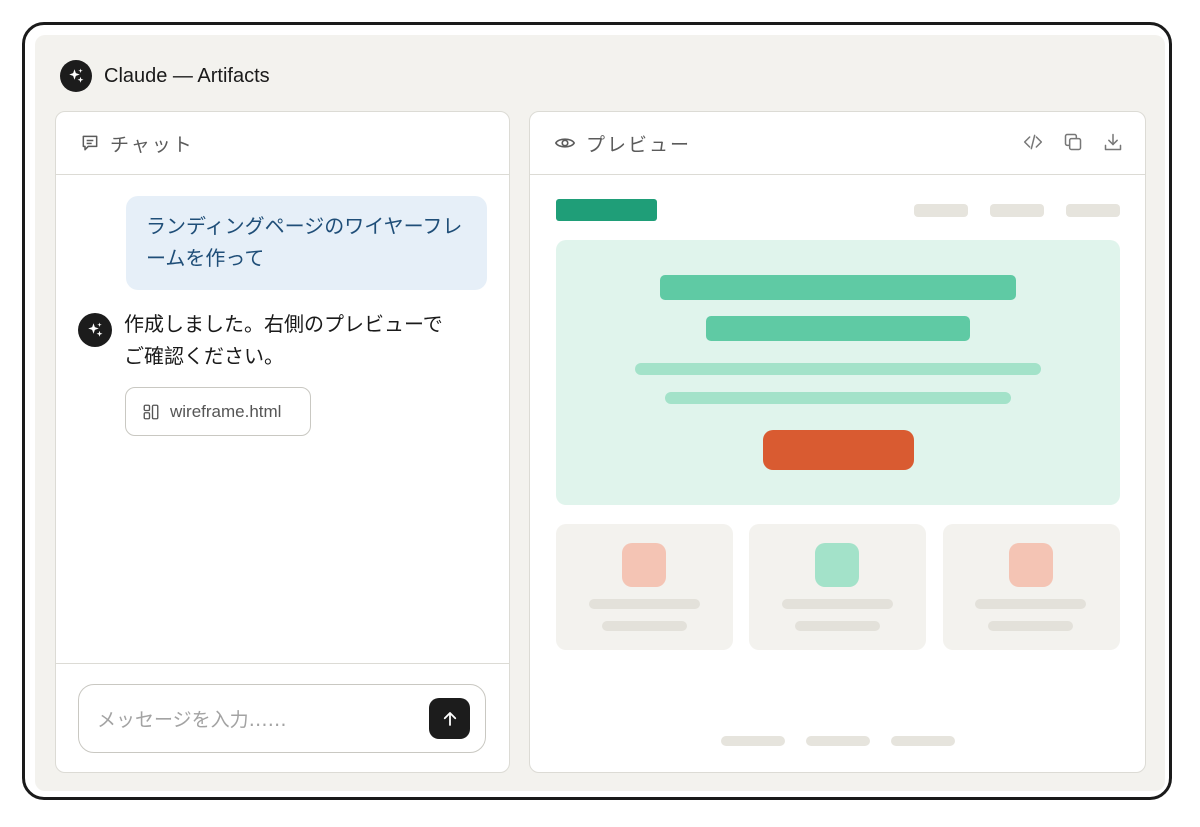 This screenshot has height=827, width=1200. I want to click on app-header: Claude — Artifacts, so click(165, 76).